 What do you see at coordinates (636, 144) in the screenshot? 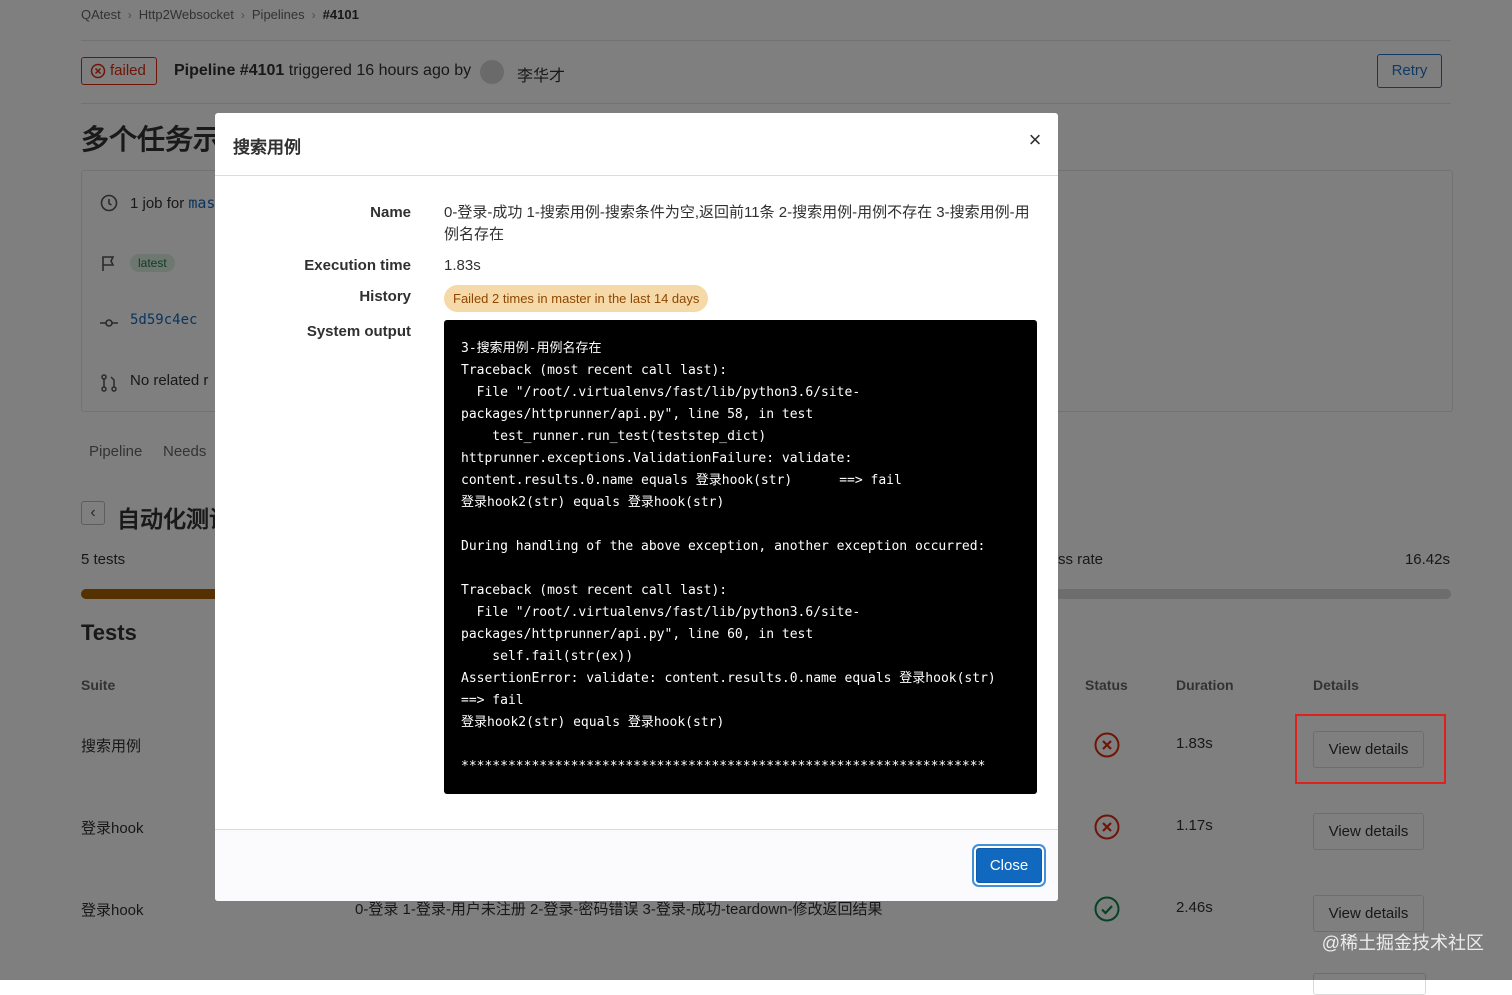
I see `modal-header: 搜索用例 ×` at bounding box center [636, 144].